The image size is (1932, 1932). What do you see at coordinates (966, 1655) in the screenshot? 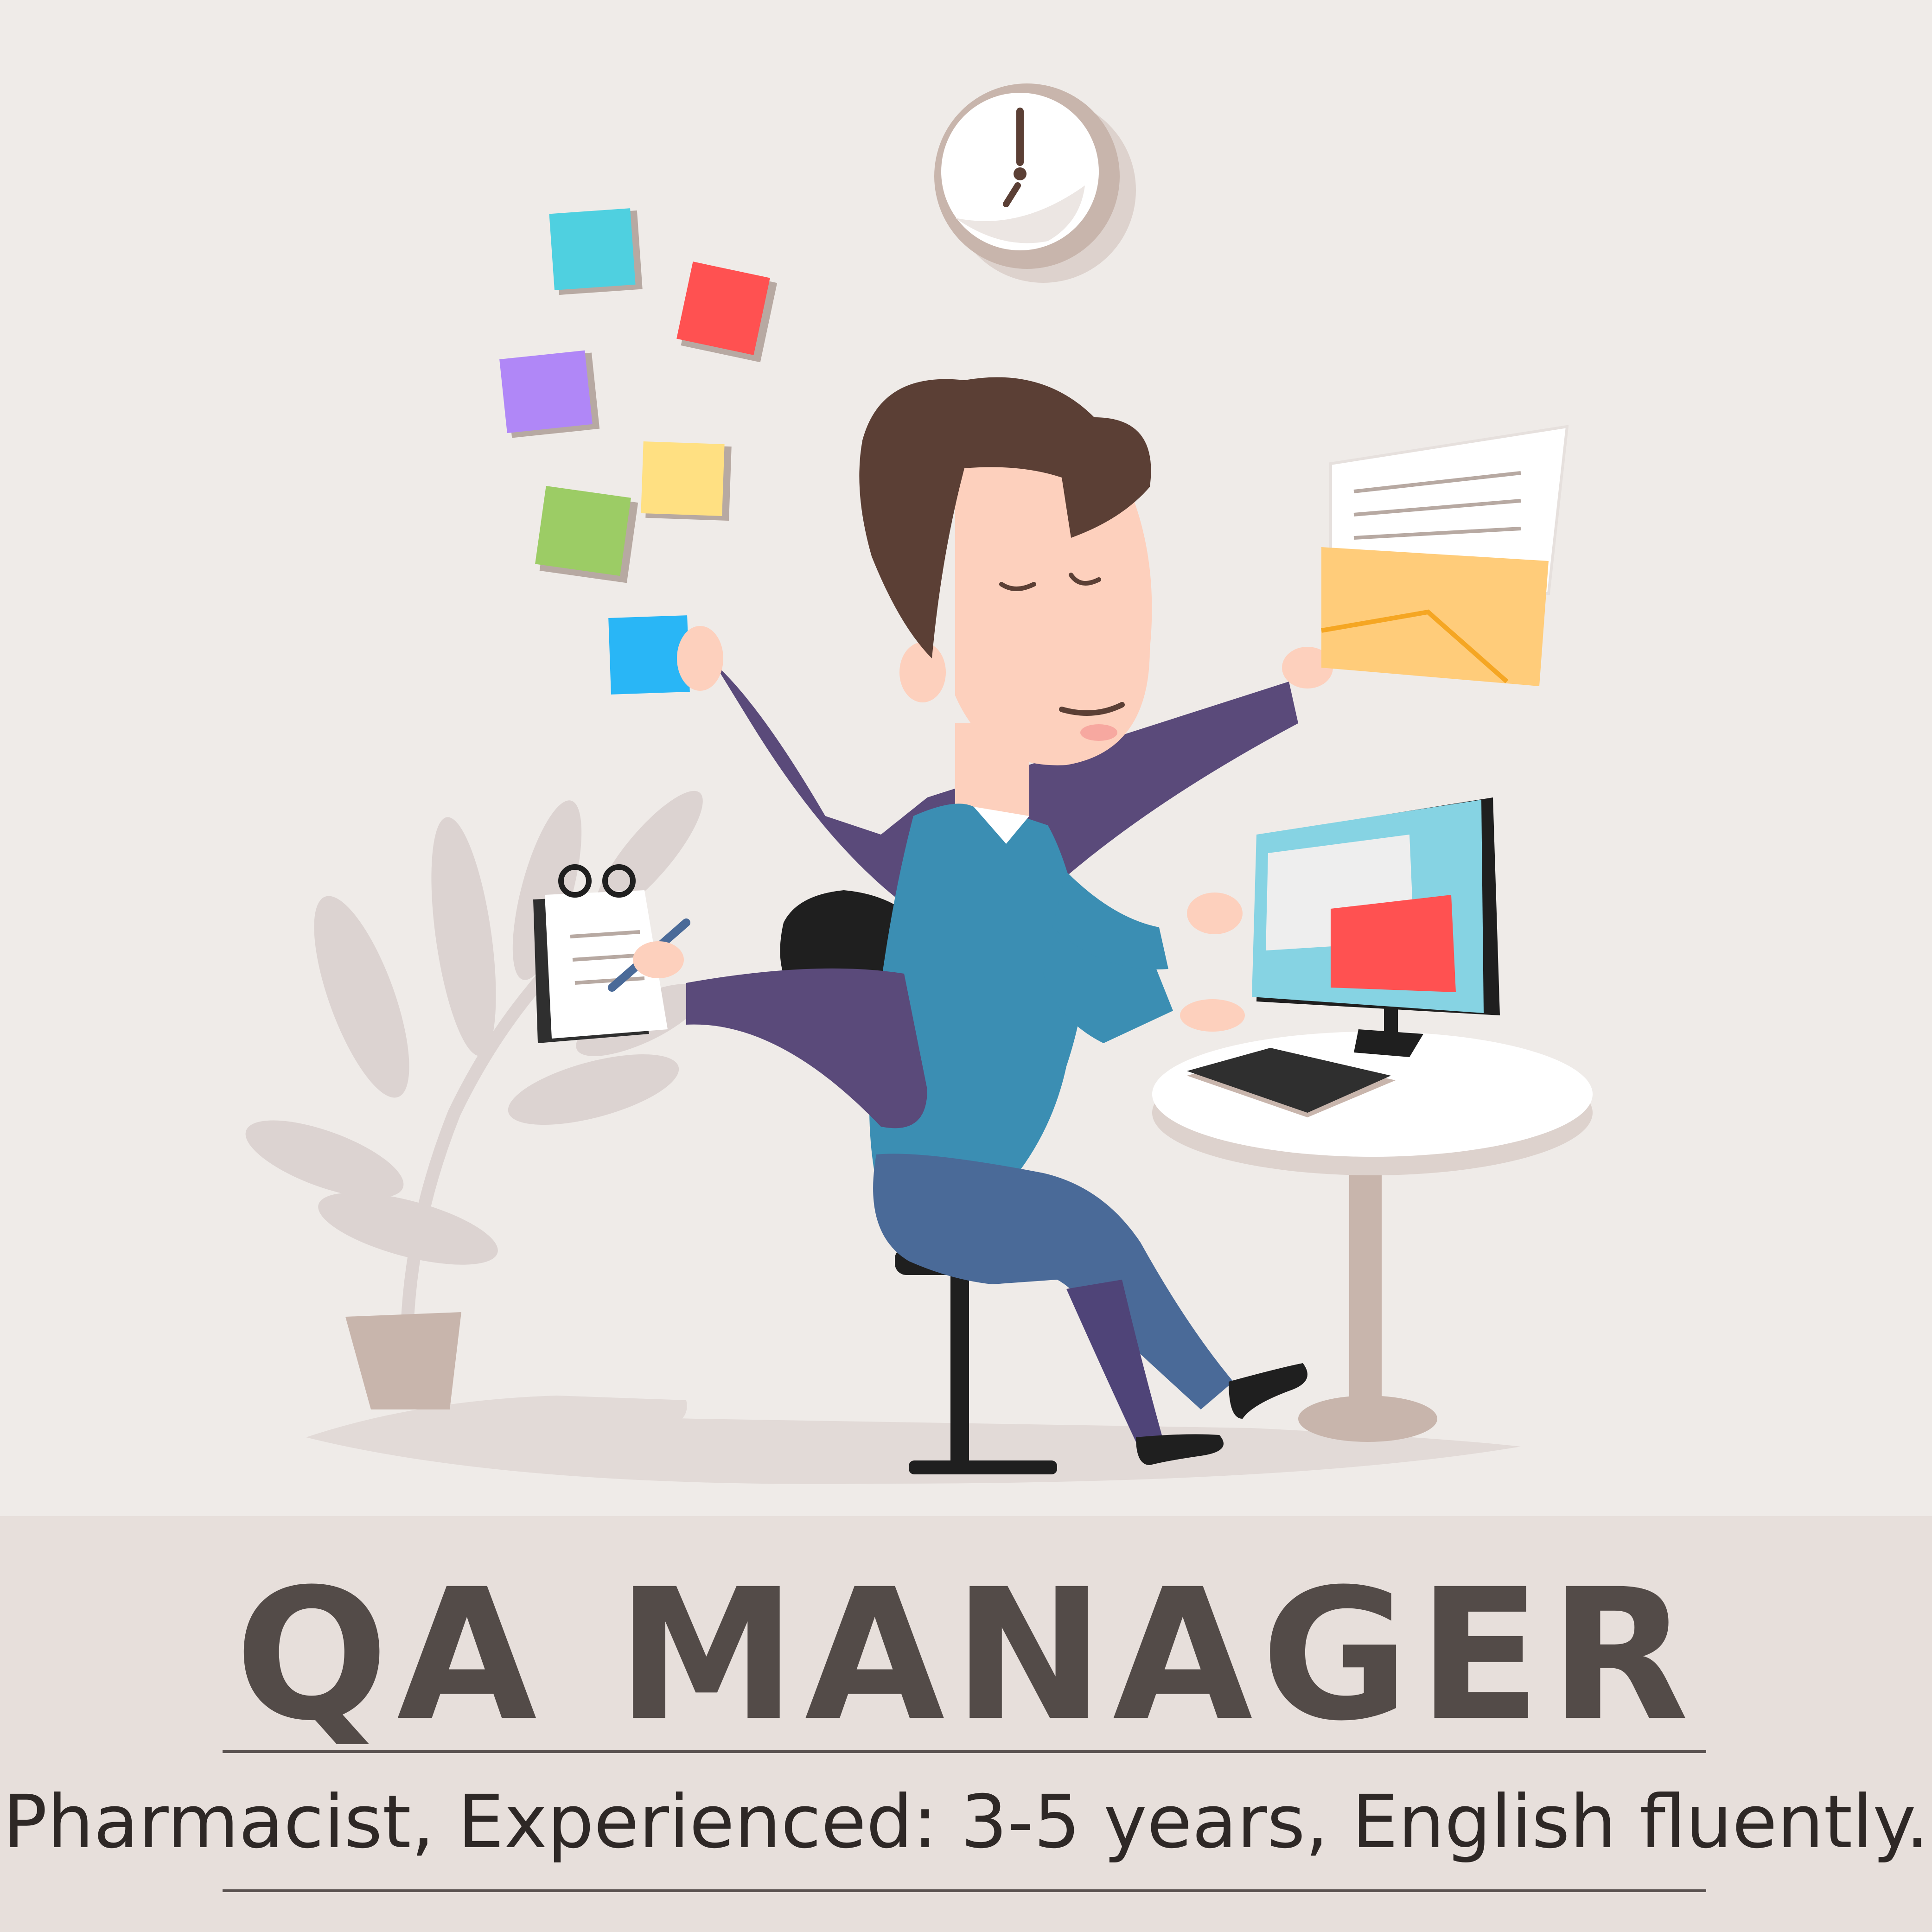
I see `page-title: QA MANAGER` at bounding box center [966, 1655].